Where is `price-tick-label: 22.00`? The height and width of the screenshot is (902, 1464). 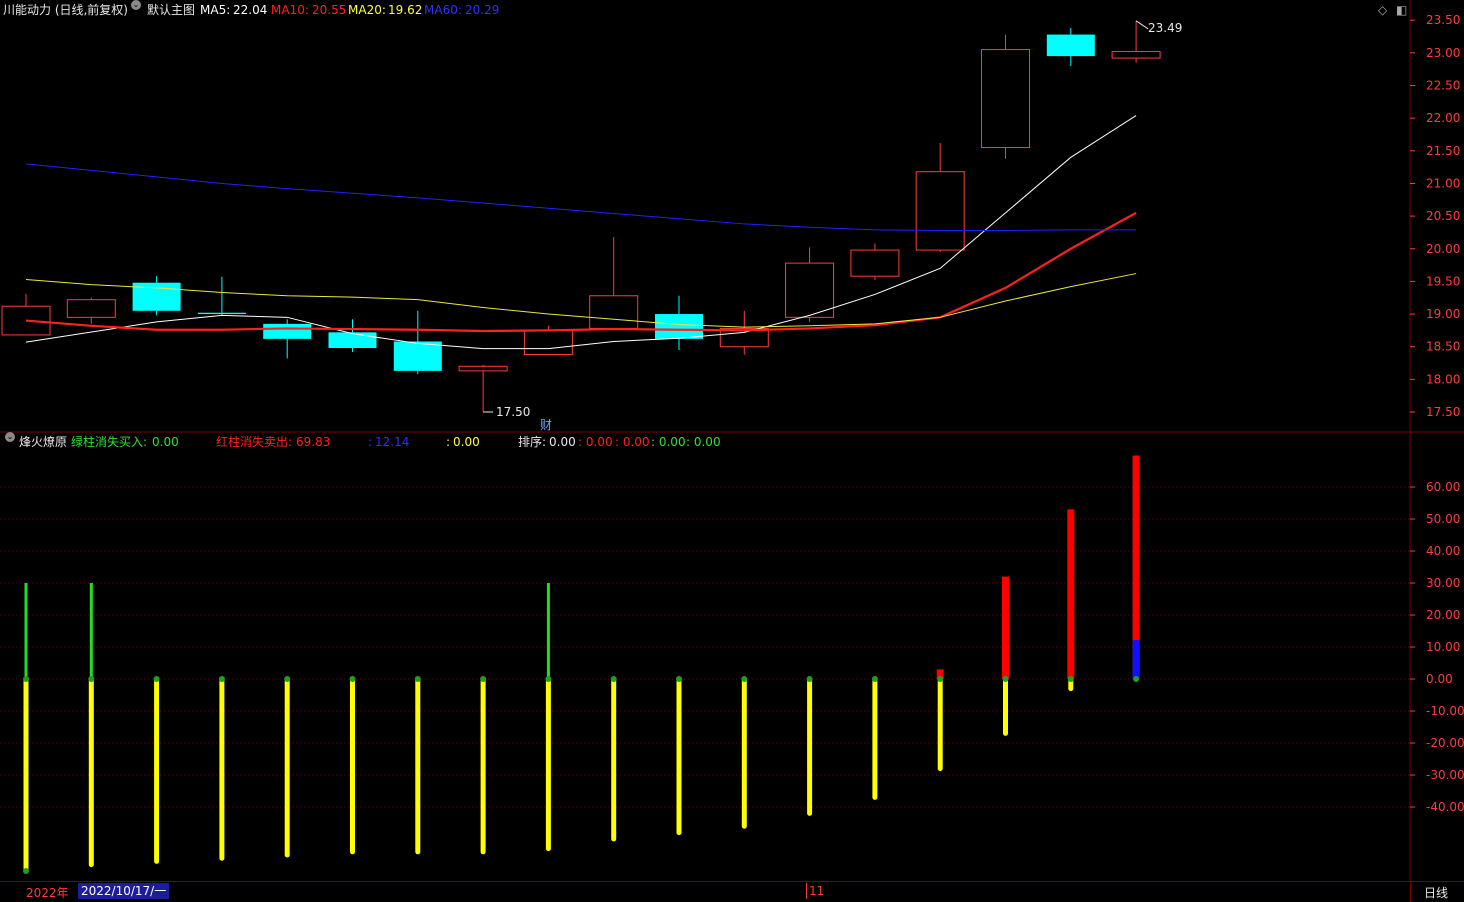
price-tick-label: 22.00 is located at coordinates (1443, 118).